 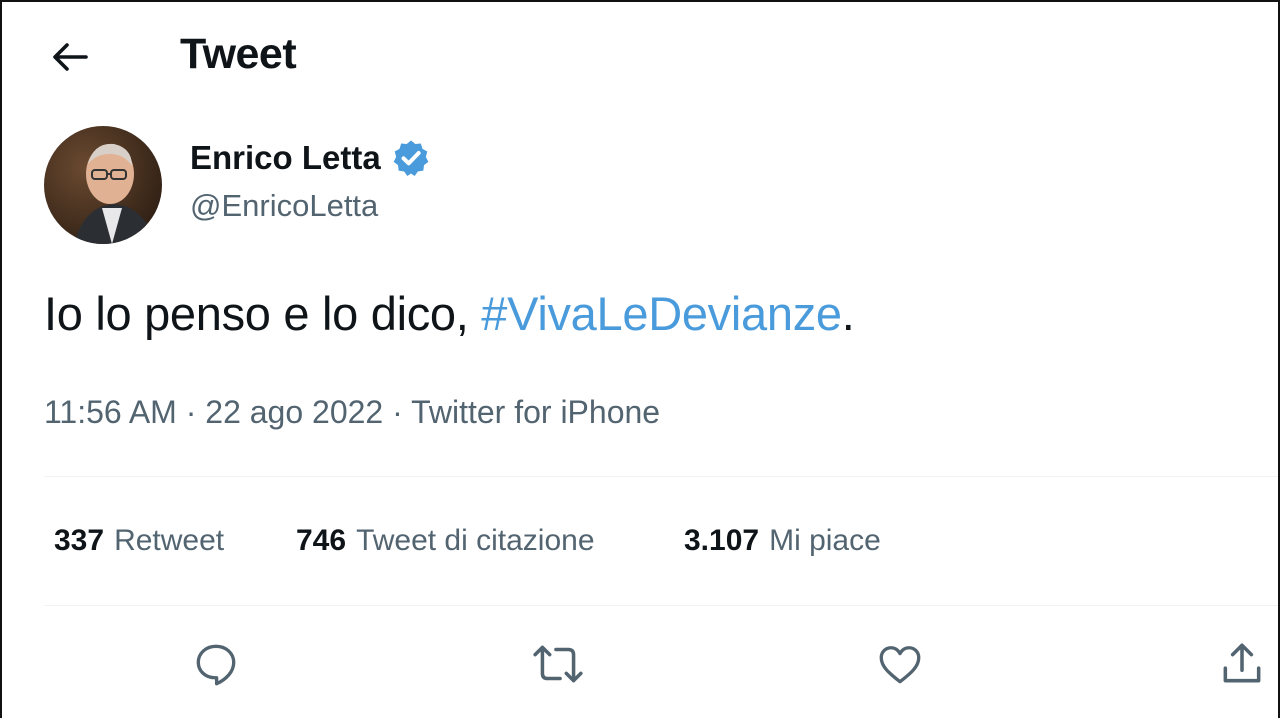 I want to click on retweet-icon, so click(x=558, y=664).